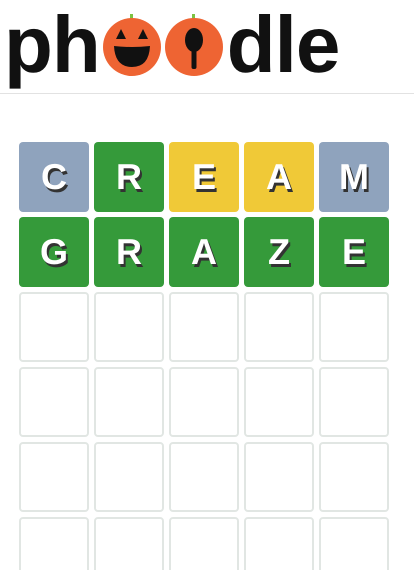 This screenshot has width=414, height=570. What do you see at coordinates (354, 177) in the screenshot?
I see `tile-letter: M` at bounding box center [354, 177].